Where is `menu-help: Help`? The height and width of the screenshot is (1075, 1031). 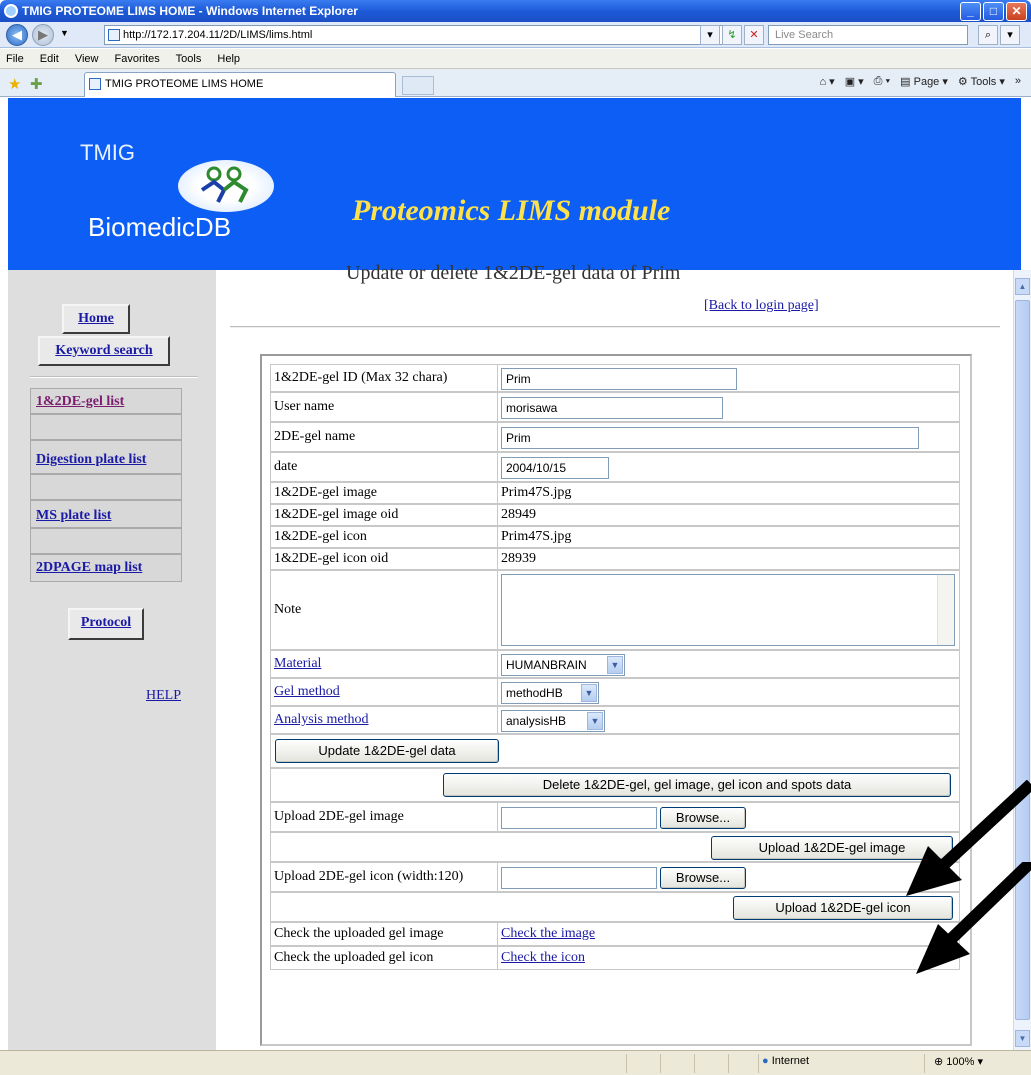
menu-help: Help is located at coordinates (228, 59).